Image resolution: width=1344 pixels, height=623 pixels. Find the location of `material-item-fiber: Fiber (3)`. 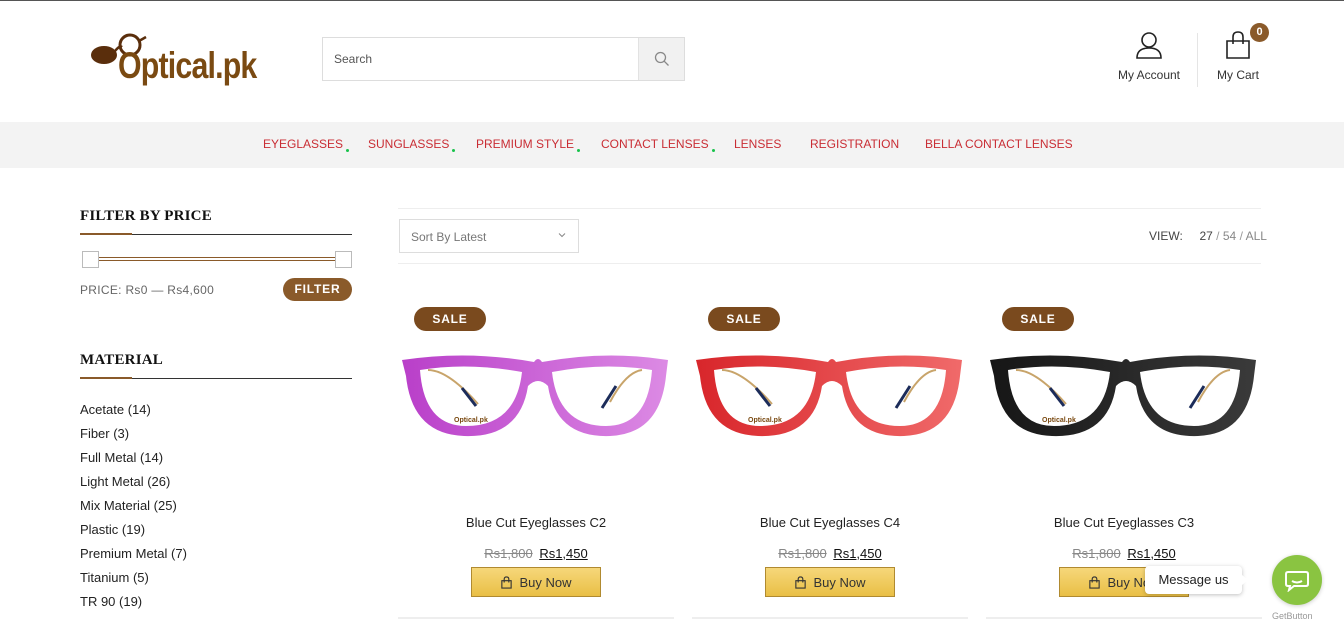

material-item-fiber: Fiber (3) is located at coordinates (133, 436).